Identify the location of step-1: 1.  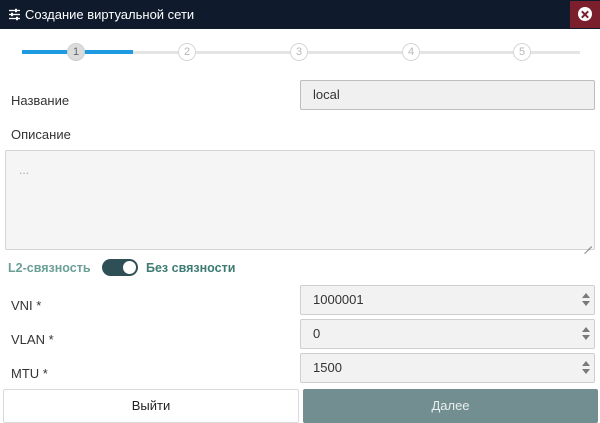
(76, 52).